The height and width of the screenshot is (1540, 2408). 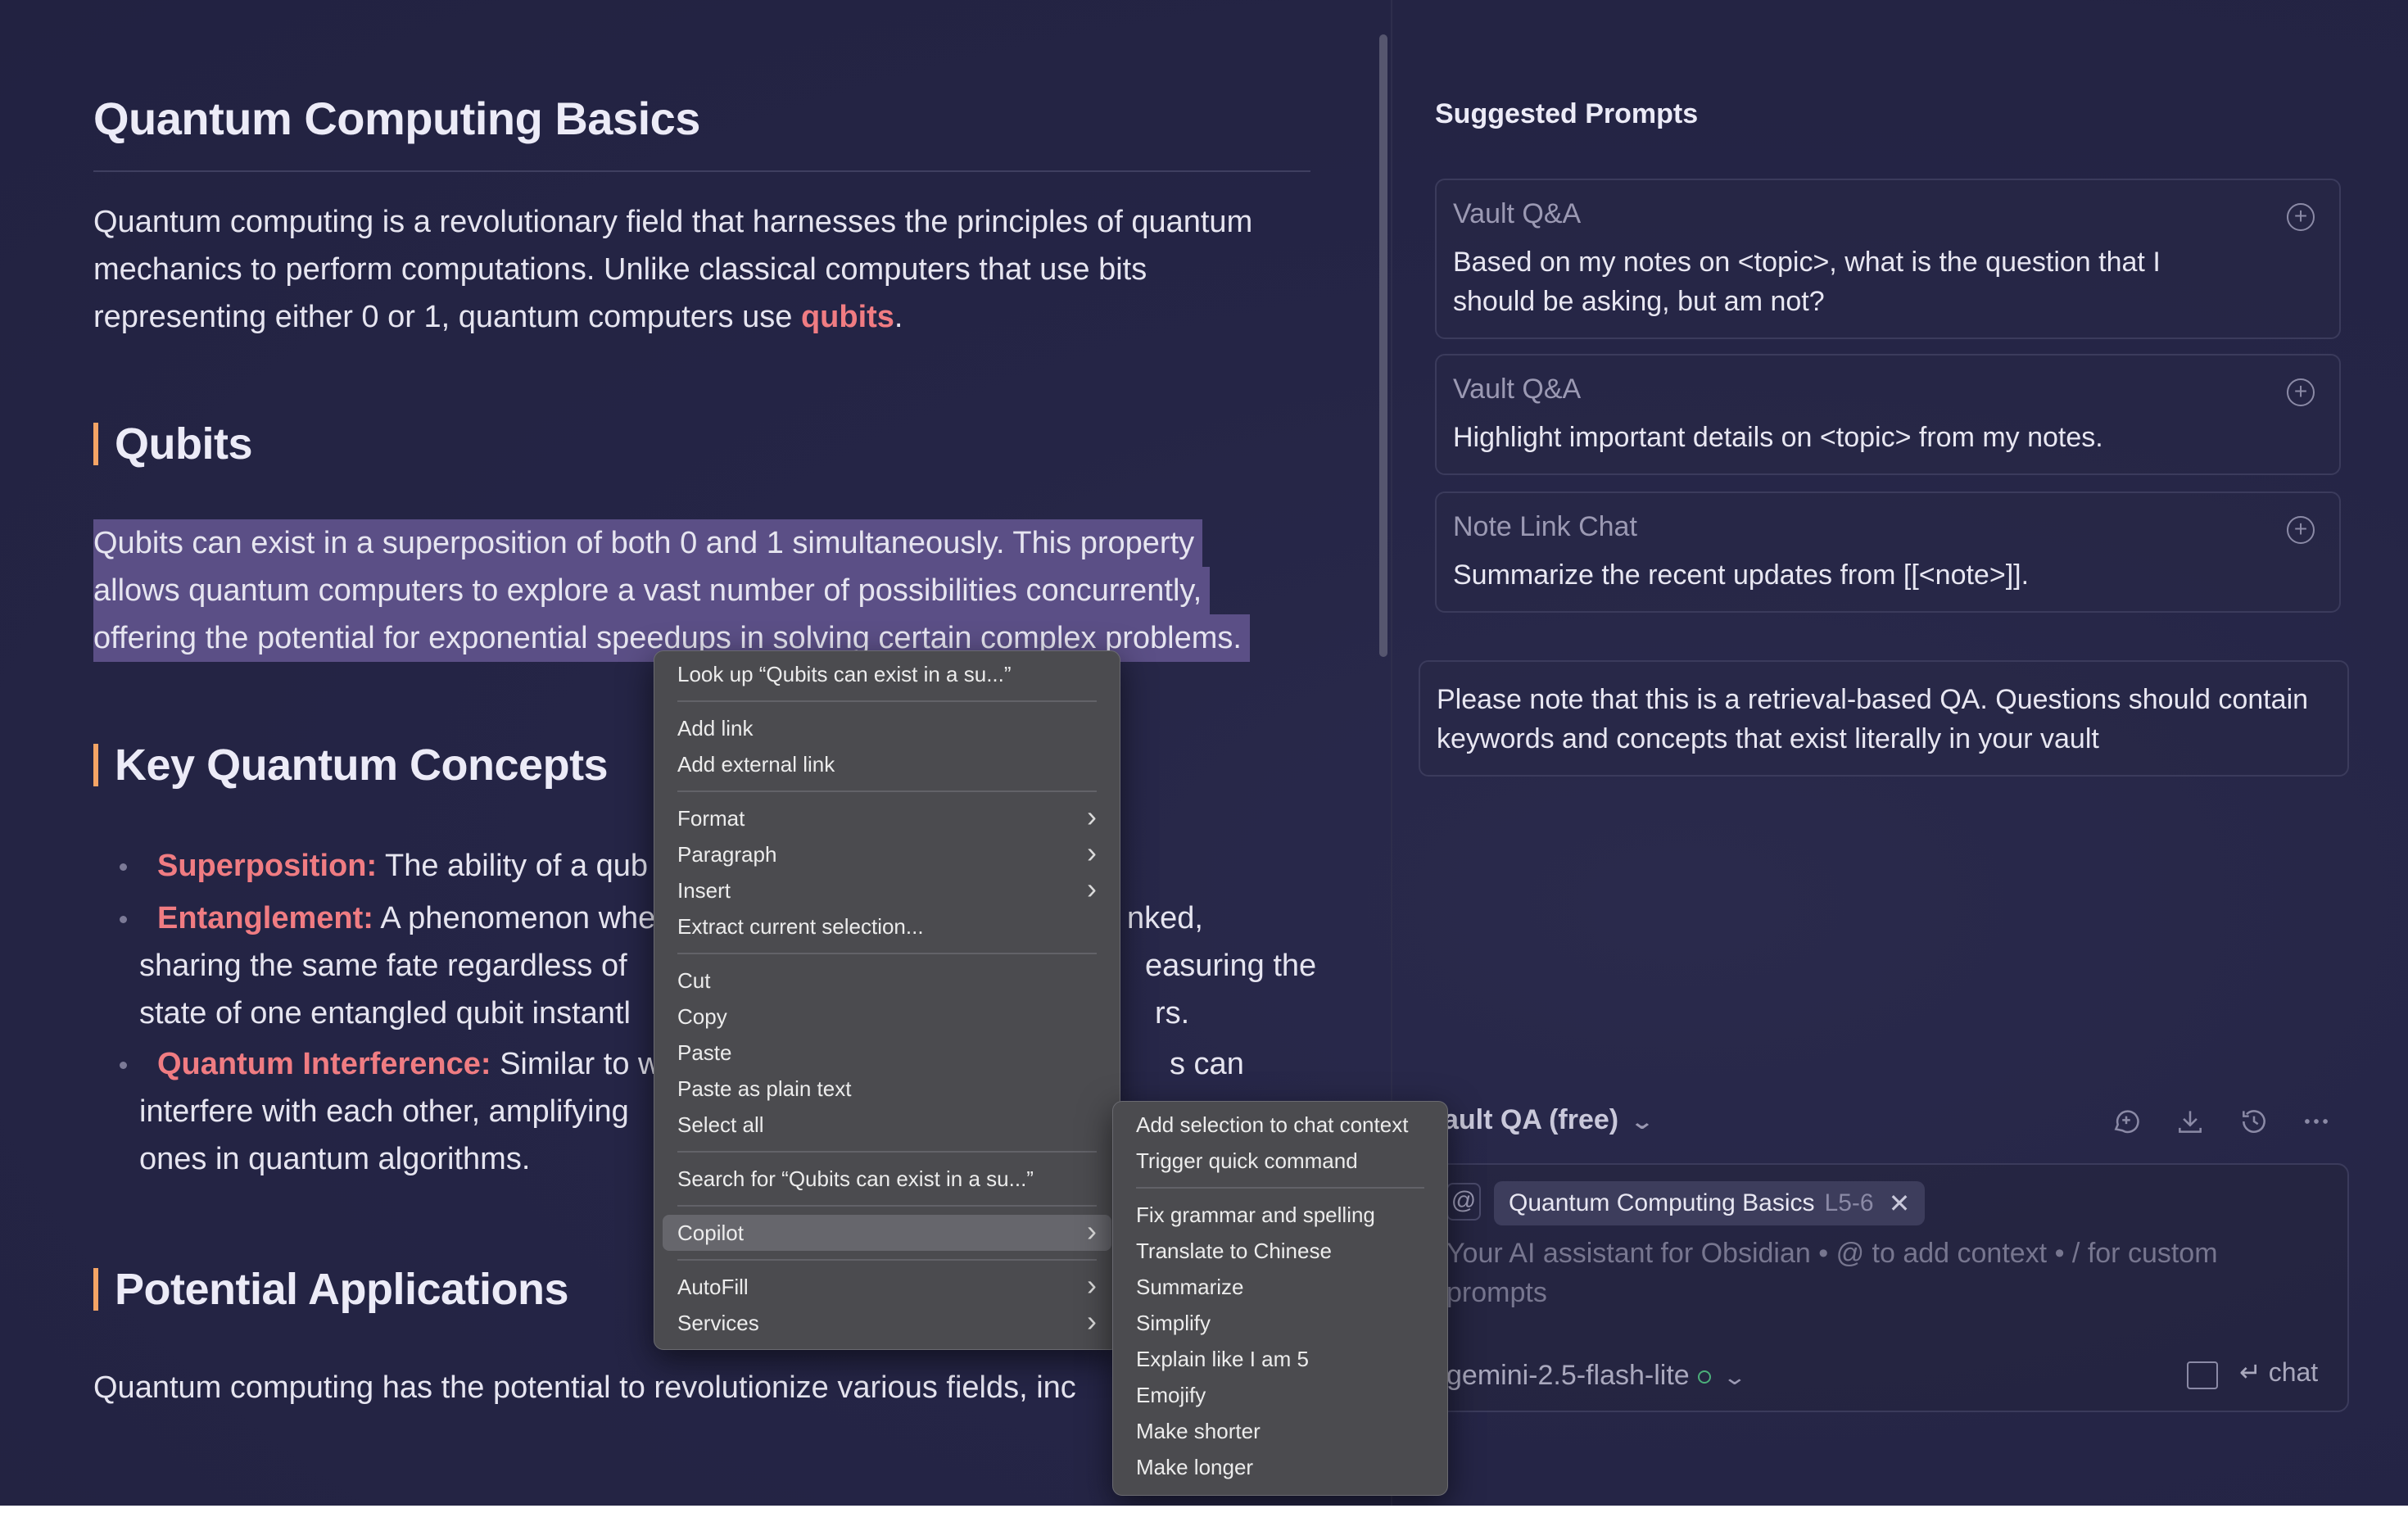 I want to click on concept-fragment: sharing the same fate regardless of, so click(x=383, y=966).